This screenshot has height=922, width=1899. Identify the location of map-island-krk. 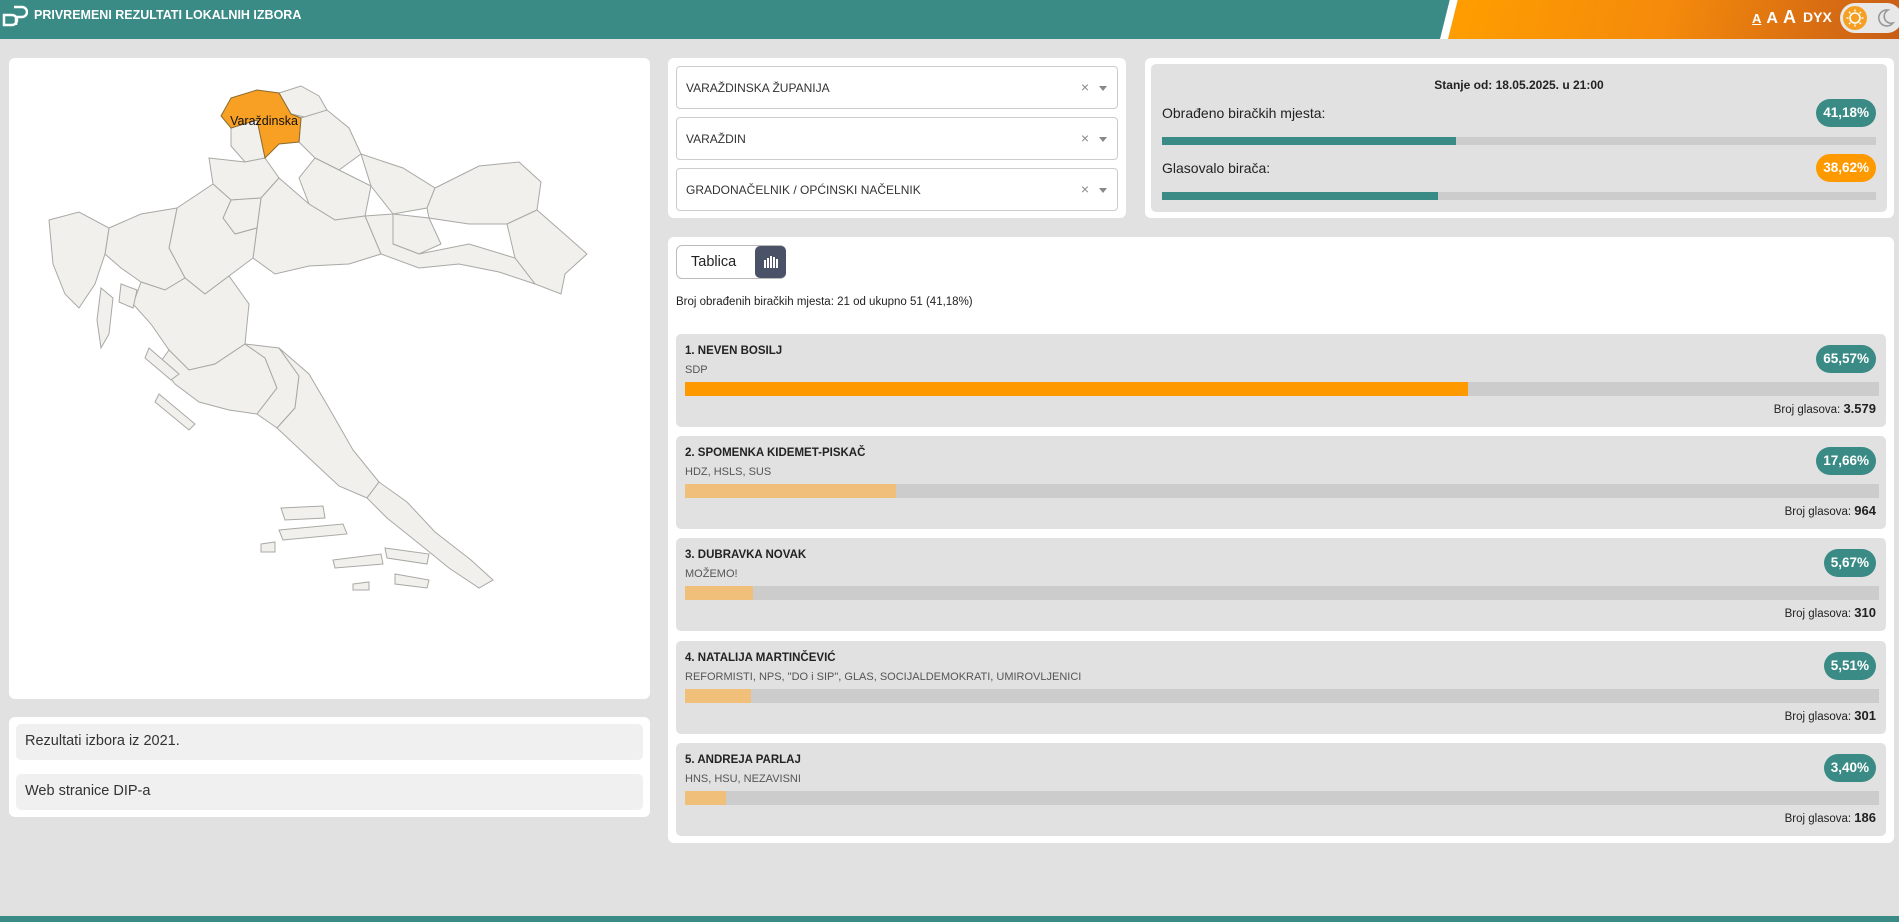
(128, 296).